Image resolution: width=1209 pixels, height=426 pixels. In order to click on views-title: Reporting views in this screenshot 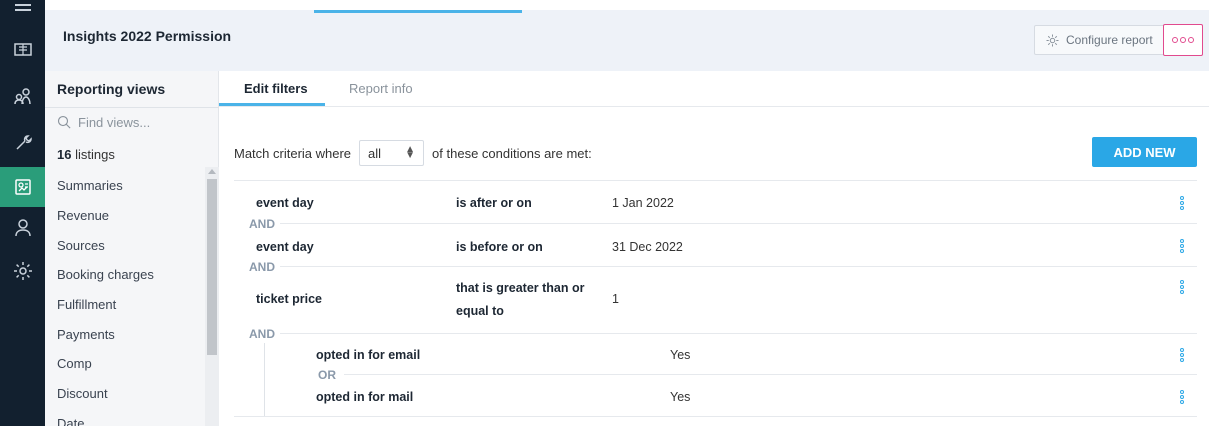, I will do `click(111, 89)`.